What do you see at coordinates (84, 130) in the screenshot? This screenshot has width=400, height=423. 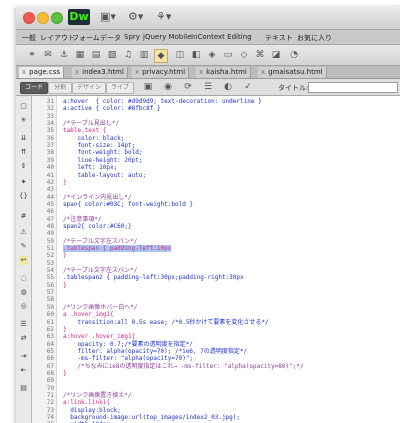 I see `code-line: table.text {` at bounding box center [84, 130].